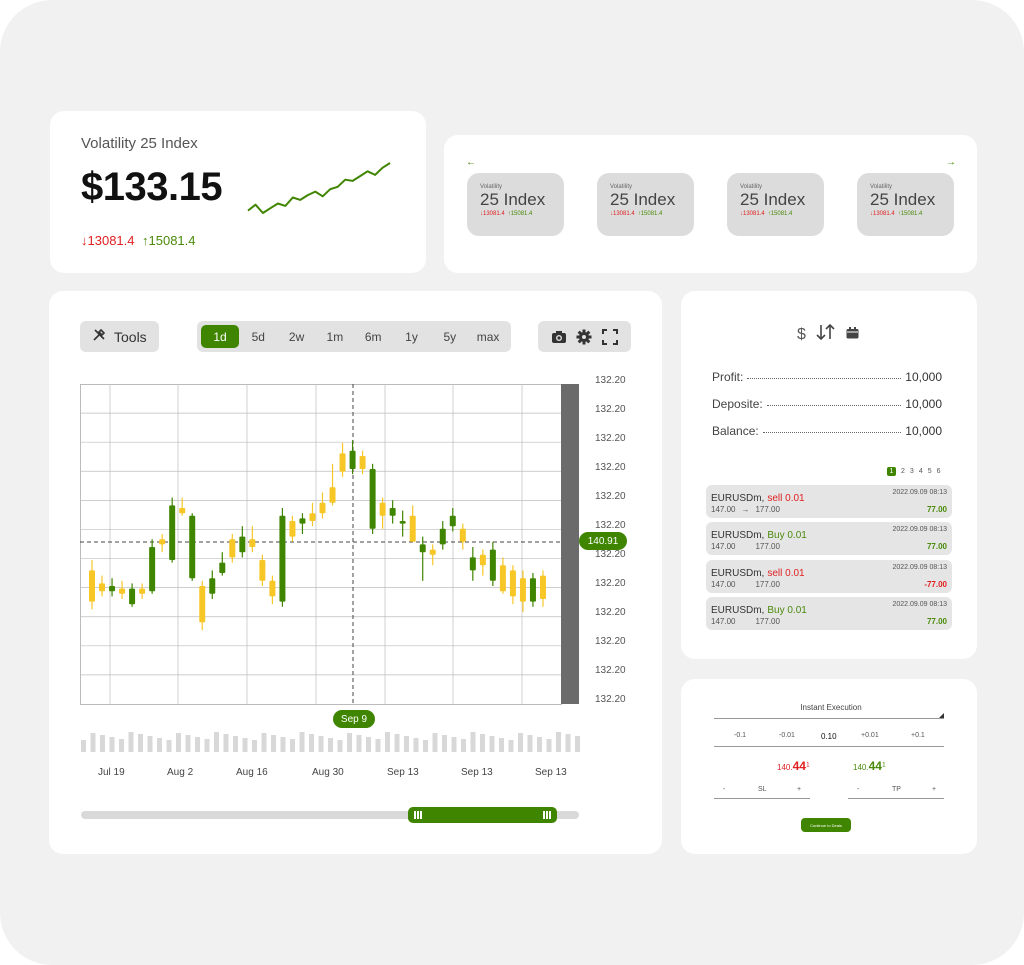 The height and width of the screenshot is (965, 1024). What do you see at coordinates (896, 798) in the screenshot?
I see `tp-field` at bounding box center [896, 798].